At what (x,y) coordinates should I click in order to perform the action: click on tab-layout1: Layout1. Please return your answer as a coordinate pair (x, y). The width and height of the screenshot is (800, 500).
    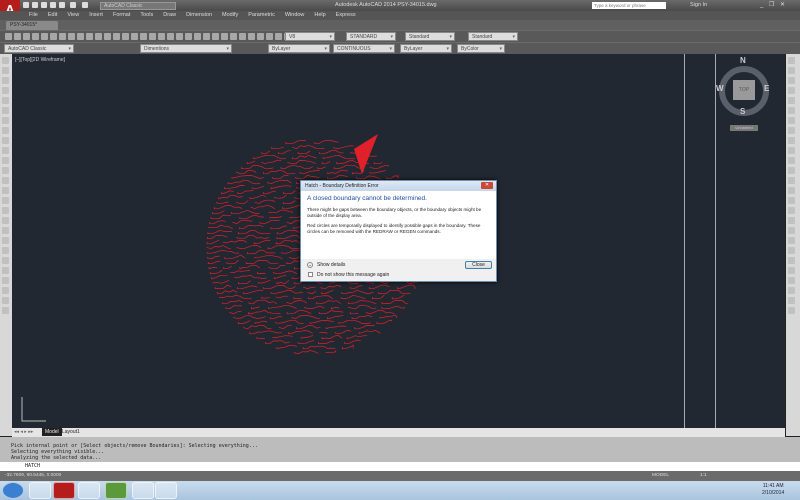
    Looking at the image, I should click on (71, 432).